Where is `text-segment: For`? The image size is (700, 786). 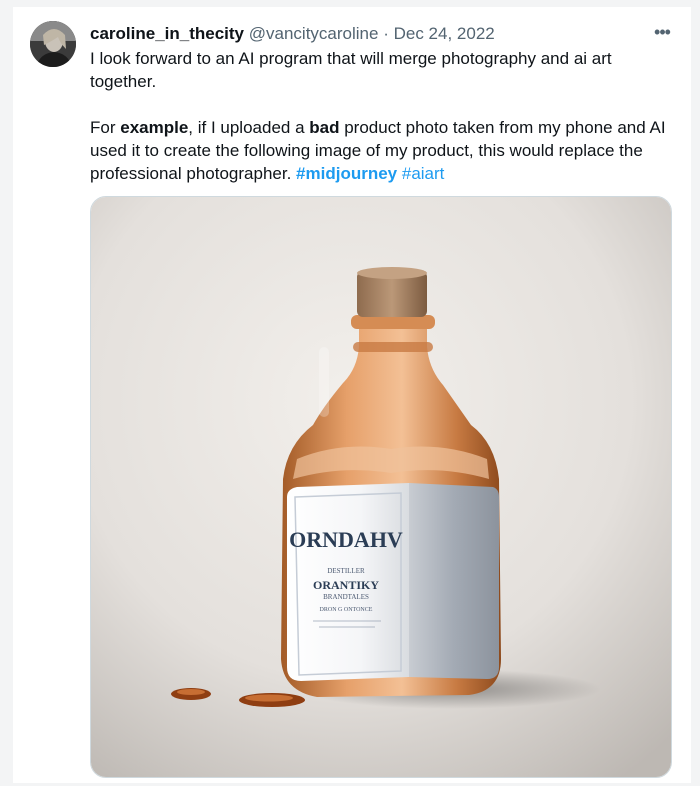 text-segment: For is located at coordinates (105, 127).